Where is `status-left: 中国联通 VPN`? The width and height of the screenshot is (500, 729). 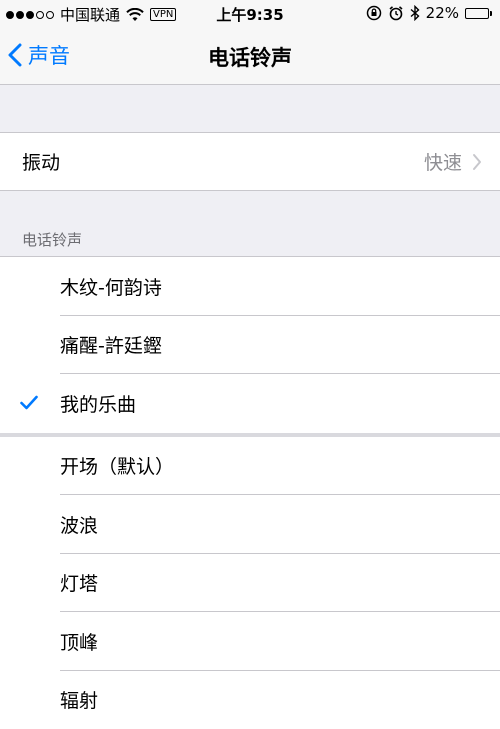
status-left: 中国联通 VPN is located at coordinates (91, 14).